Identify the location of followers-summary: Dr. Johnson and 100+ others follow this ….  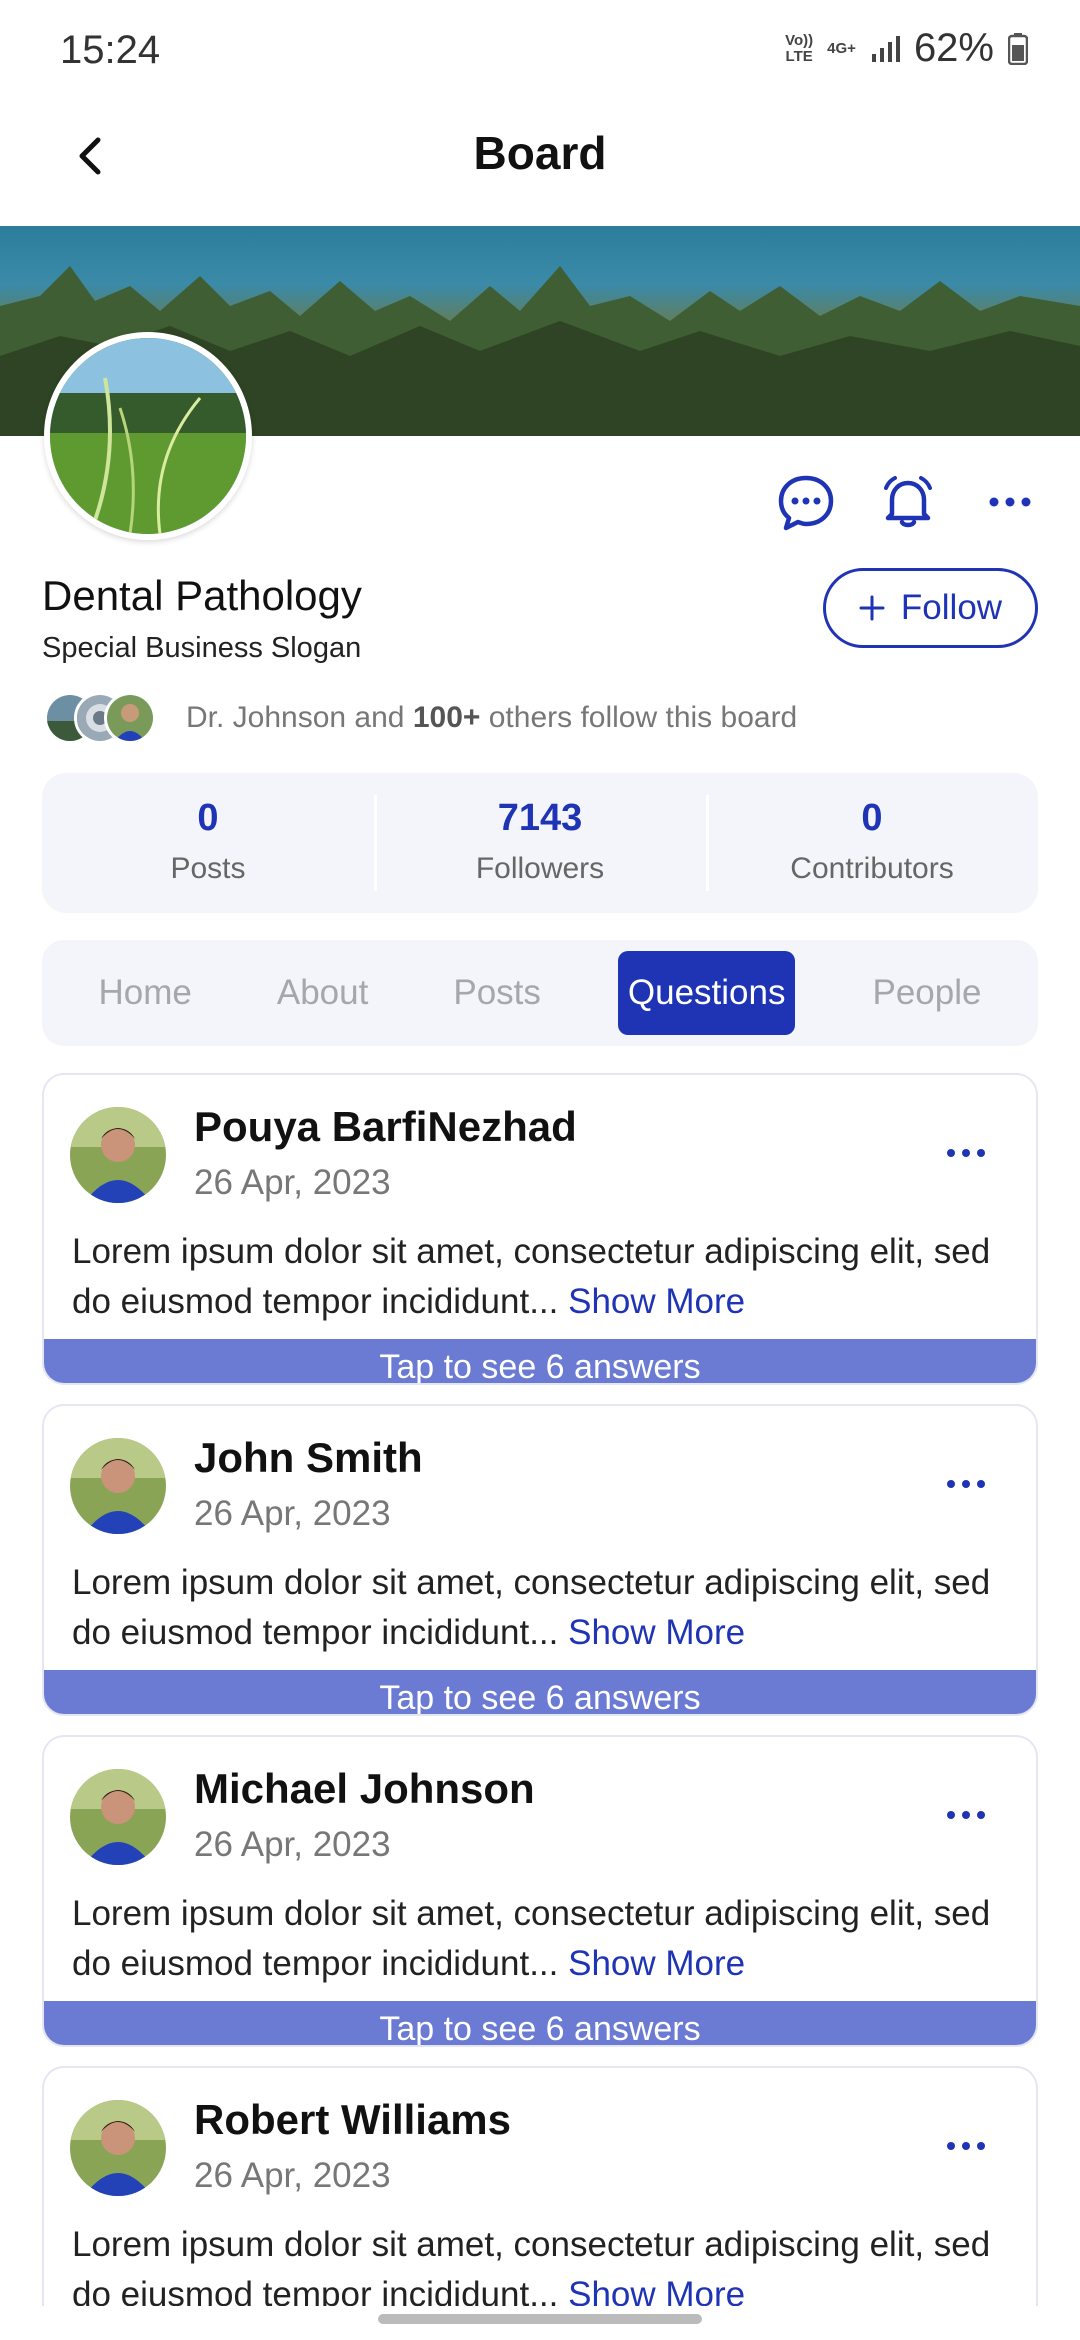
(420, 718).